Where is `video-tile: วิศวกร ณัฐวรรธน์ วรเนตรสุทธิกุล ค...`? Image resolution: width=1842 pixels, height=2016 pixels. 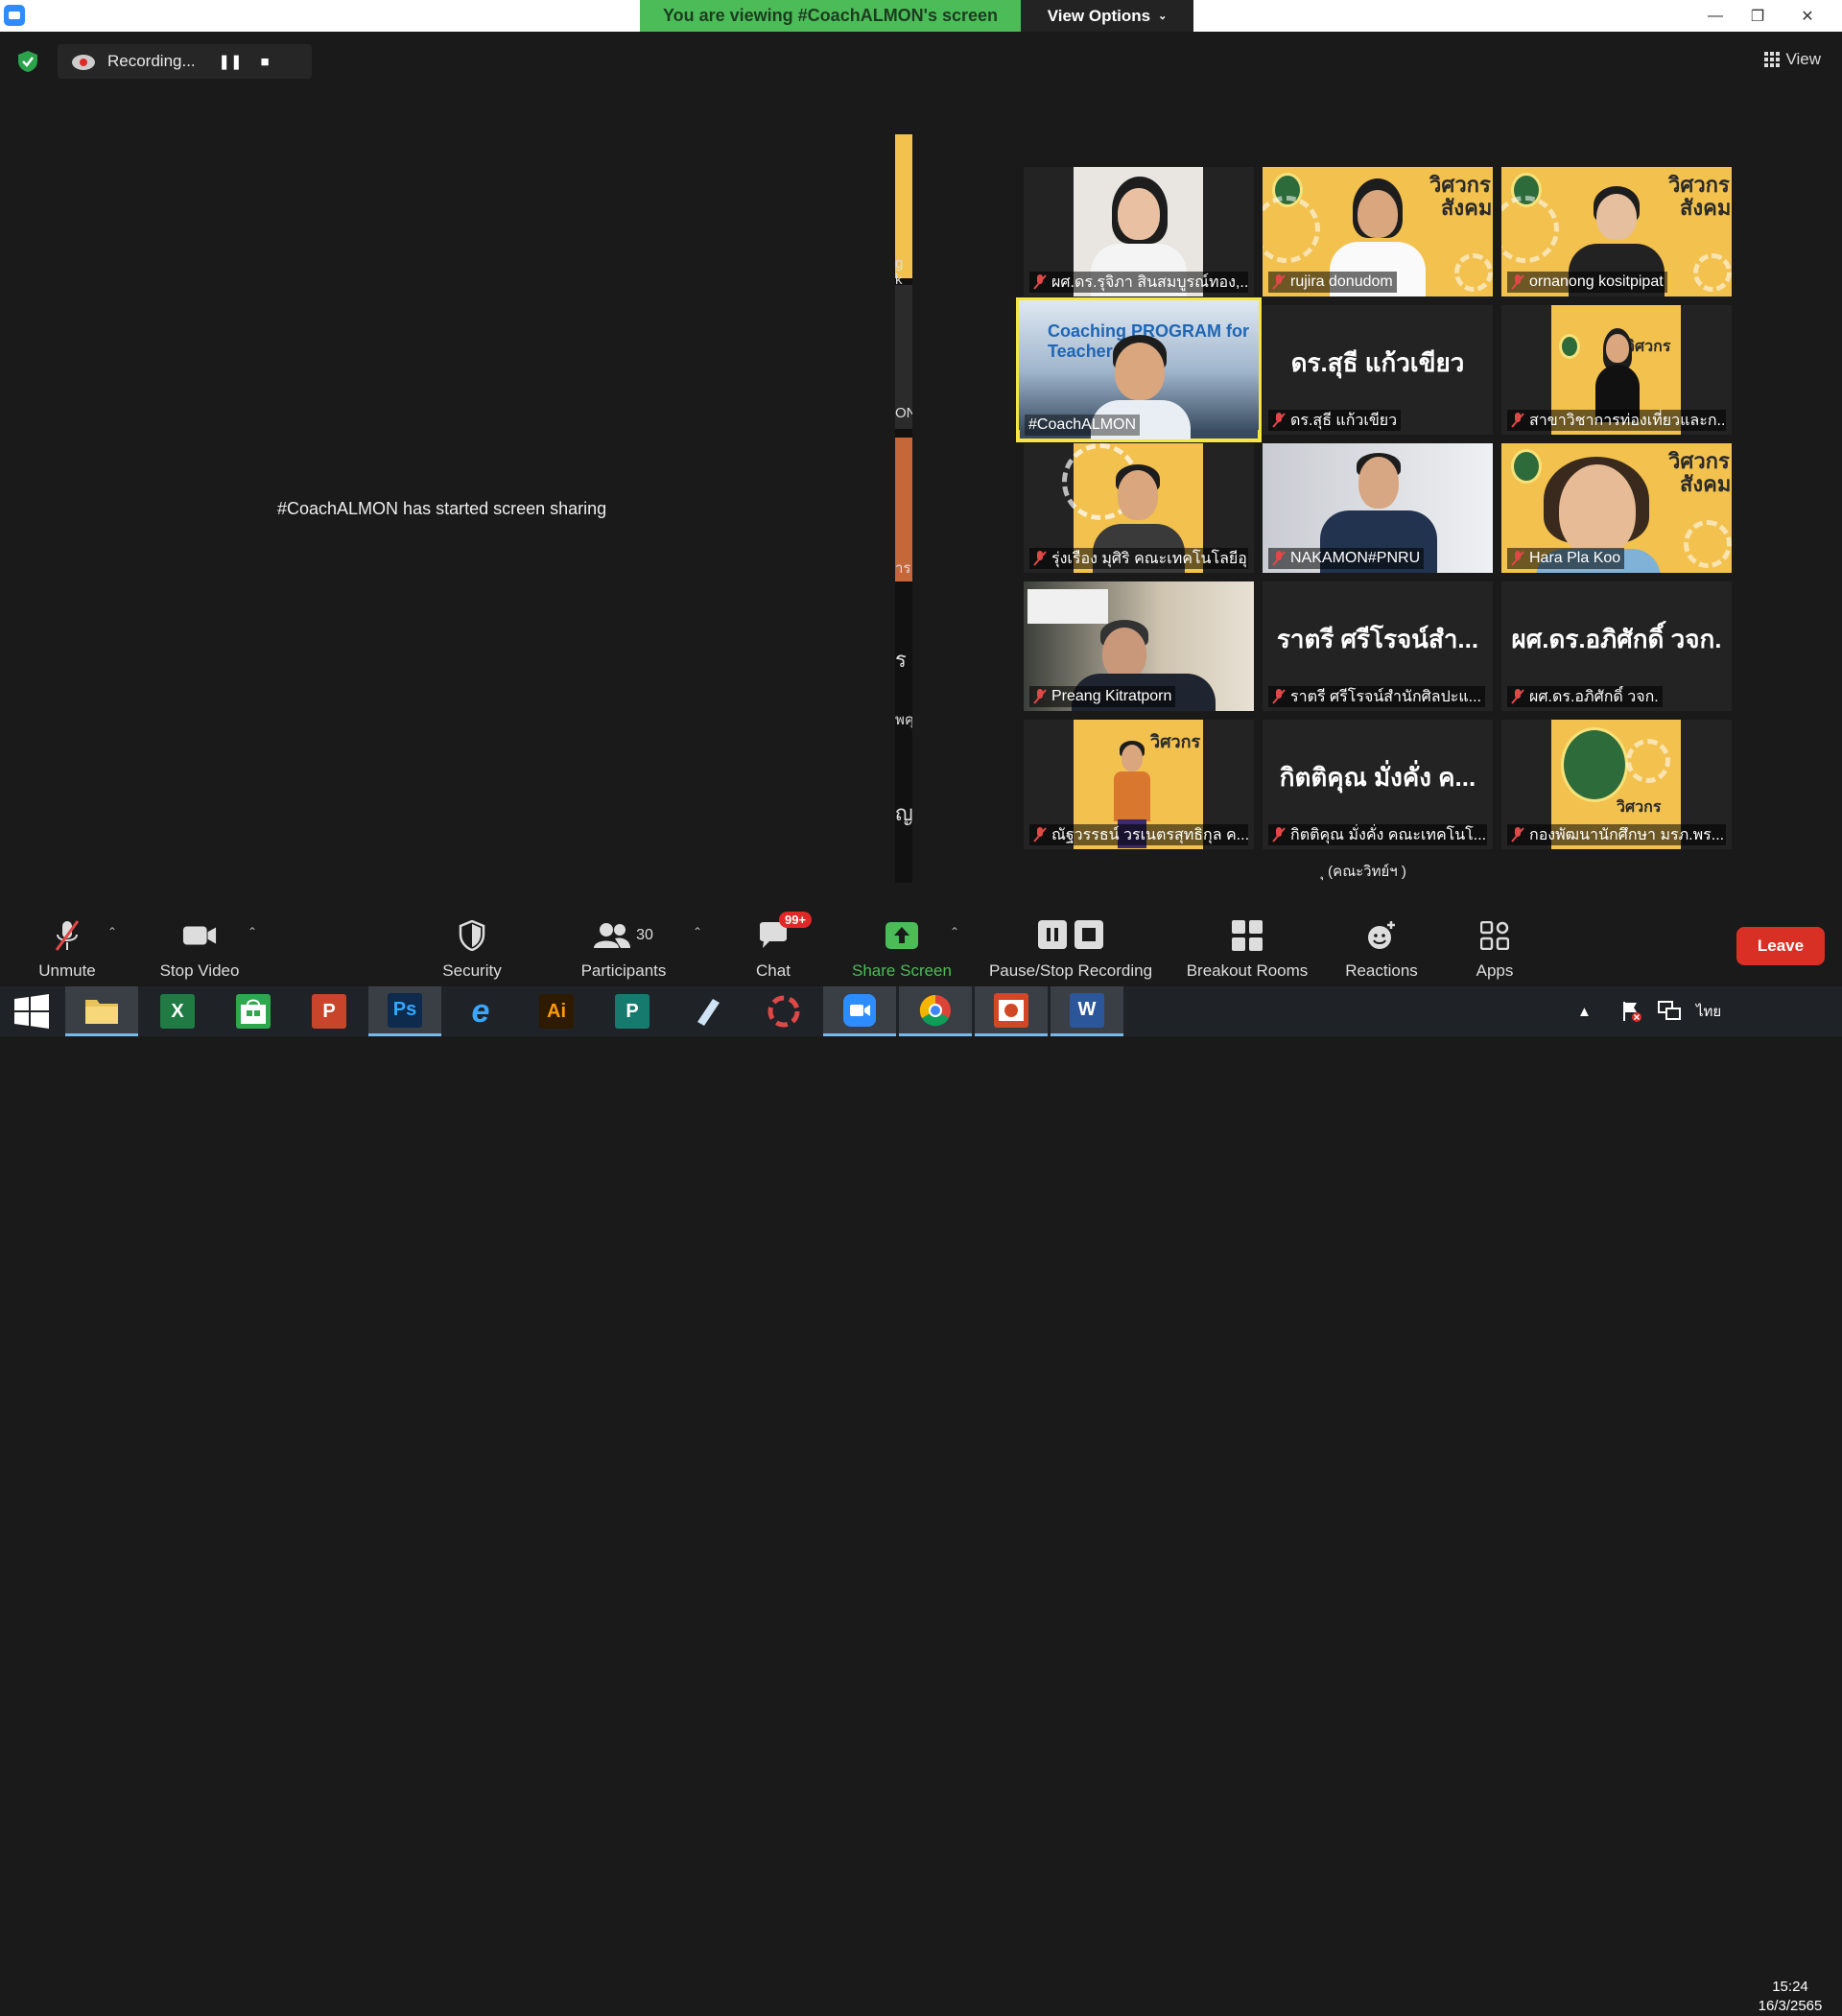
video-tile: วิศวกร ณัฐวรรธน์ วรเนตรสุทธิกุล ค... is located at coordinates (1139, 784).